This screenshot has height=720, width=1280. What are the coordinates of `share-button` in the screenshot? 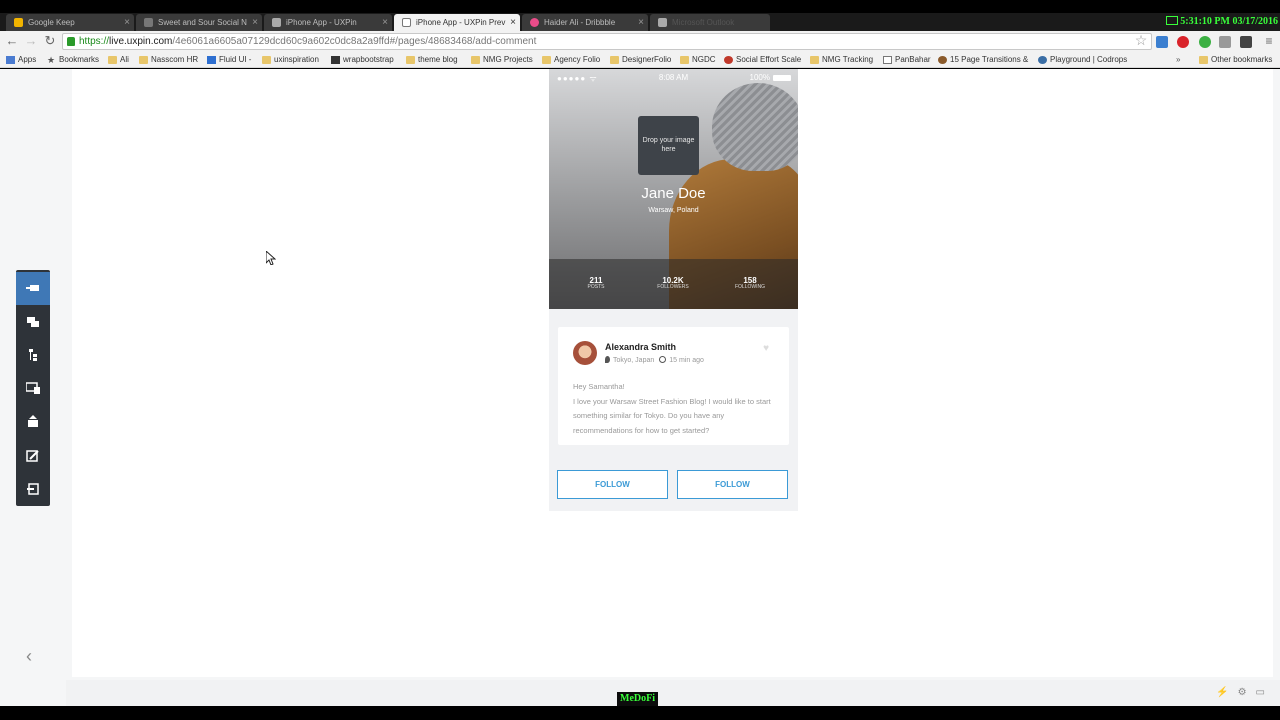 It's located at (33, 421).